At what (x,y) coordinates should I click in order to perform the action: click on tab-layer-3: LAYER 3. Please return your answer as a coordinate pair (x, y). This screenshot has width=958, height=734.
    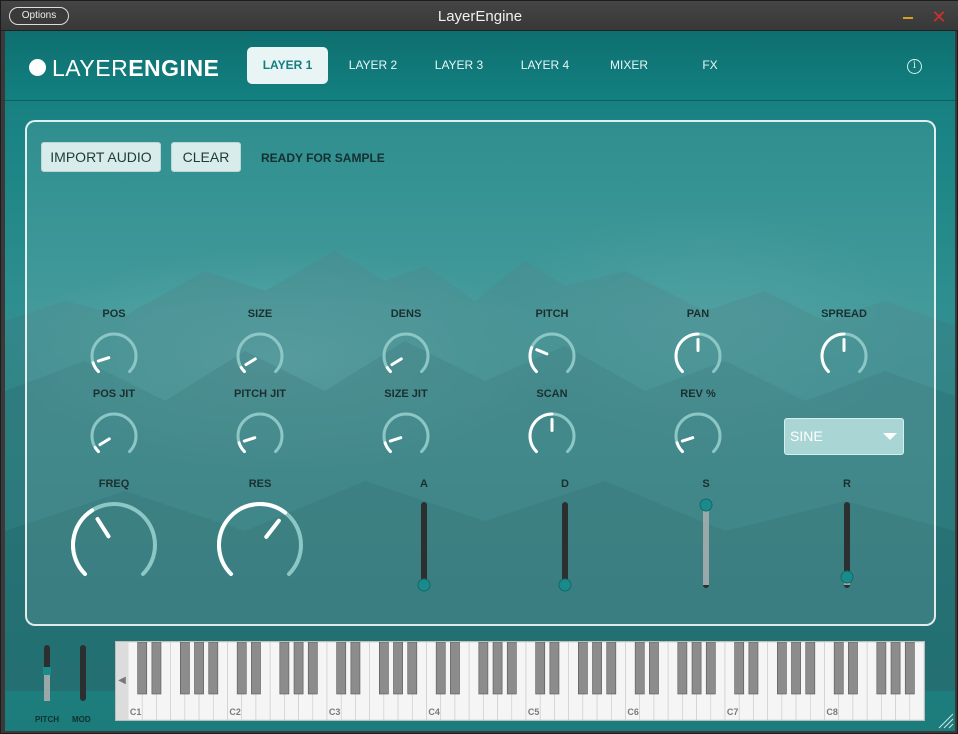
    Looking at the image, I should click on (459, 65).